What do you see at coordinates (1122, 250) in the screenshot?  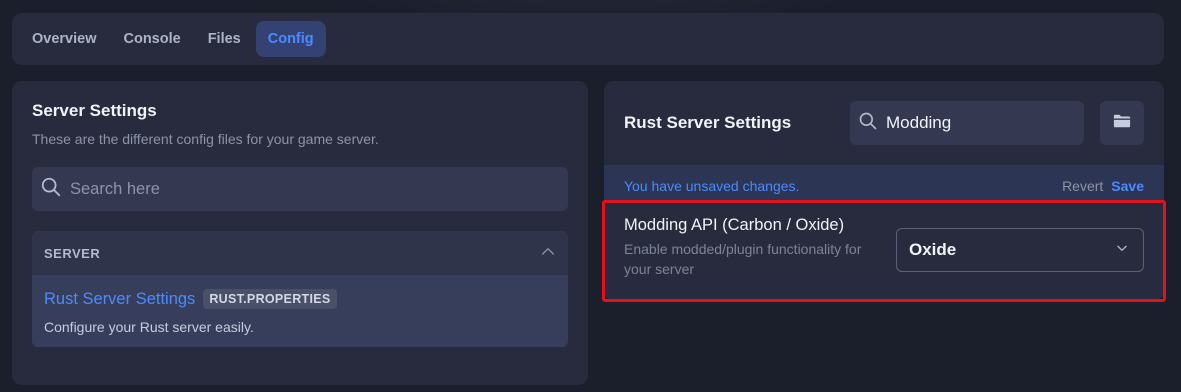 I see `chevron-down-icon` at bounding box center [1122, 250].